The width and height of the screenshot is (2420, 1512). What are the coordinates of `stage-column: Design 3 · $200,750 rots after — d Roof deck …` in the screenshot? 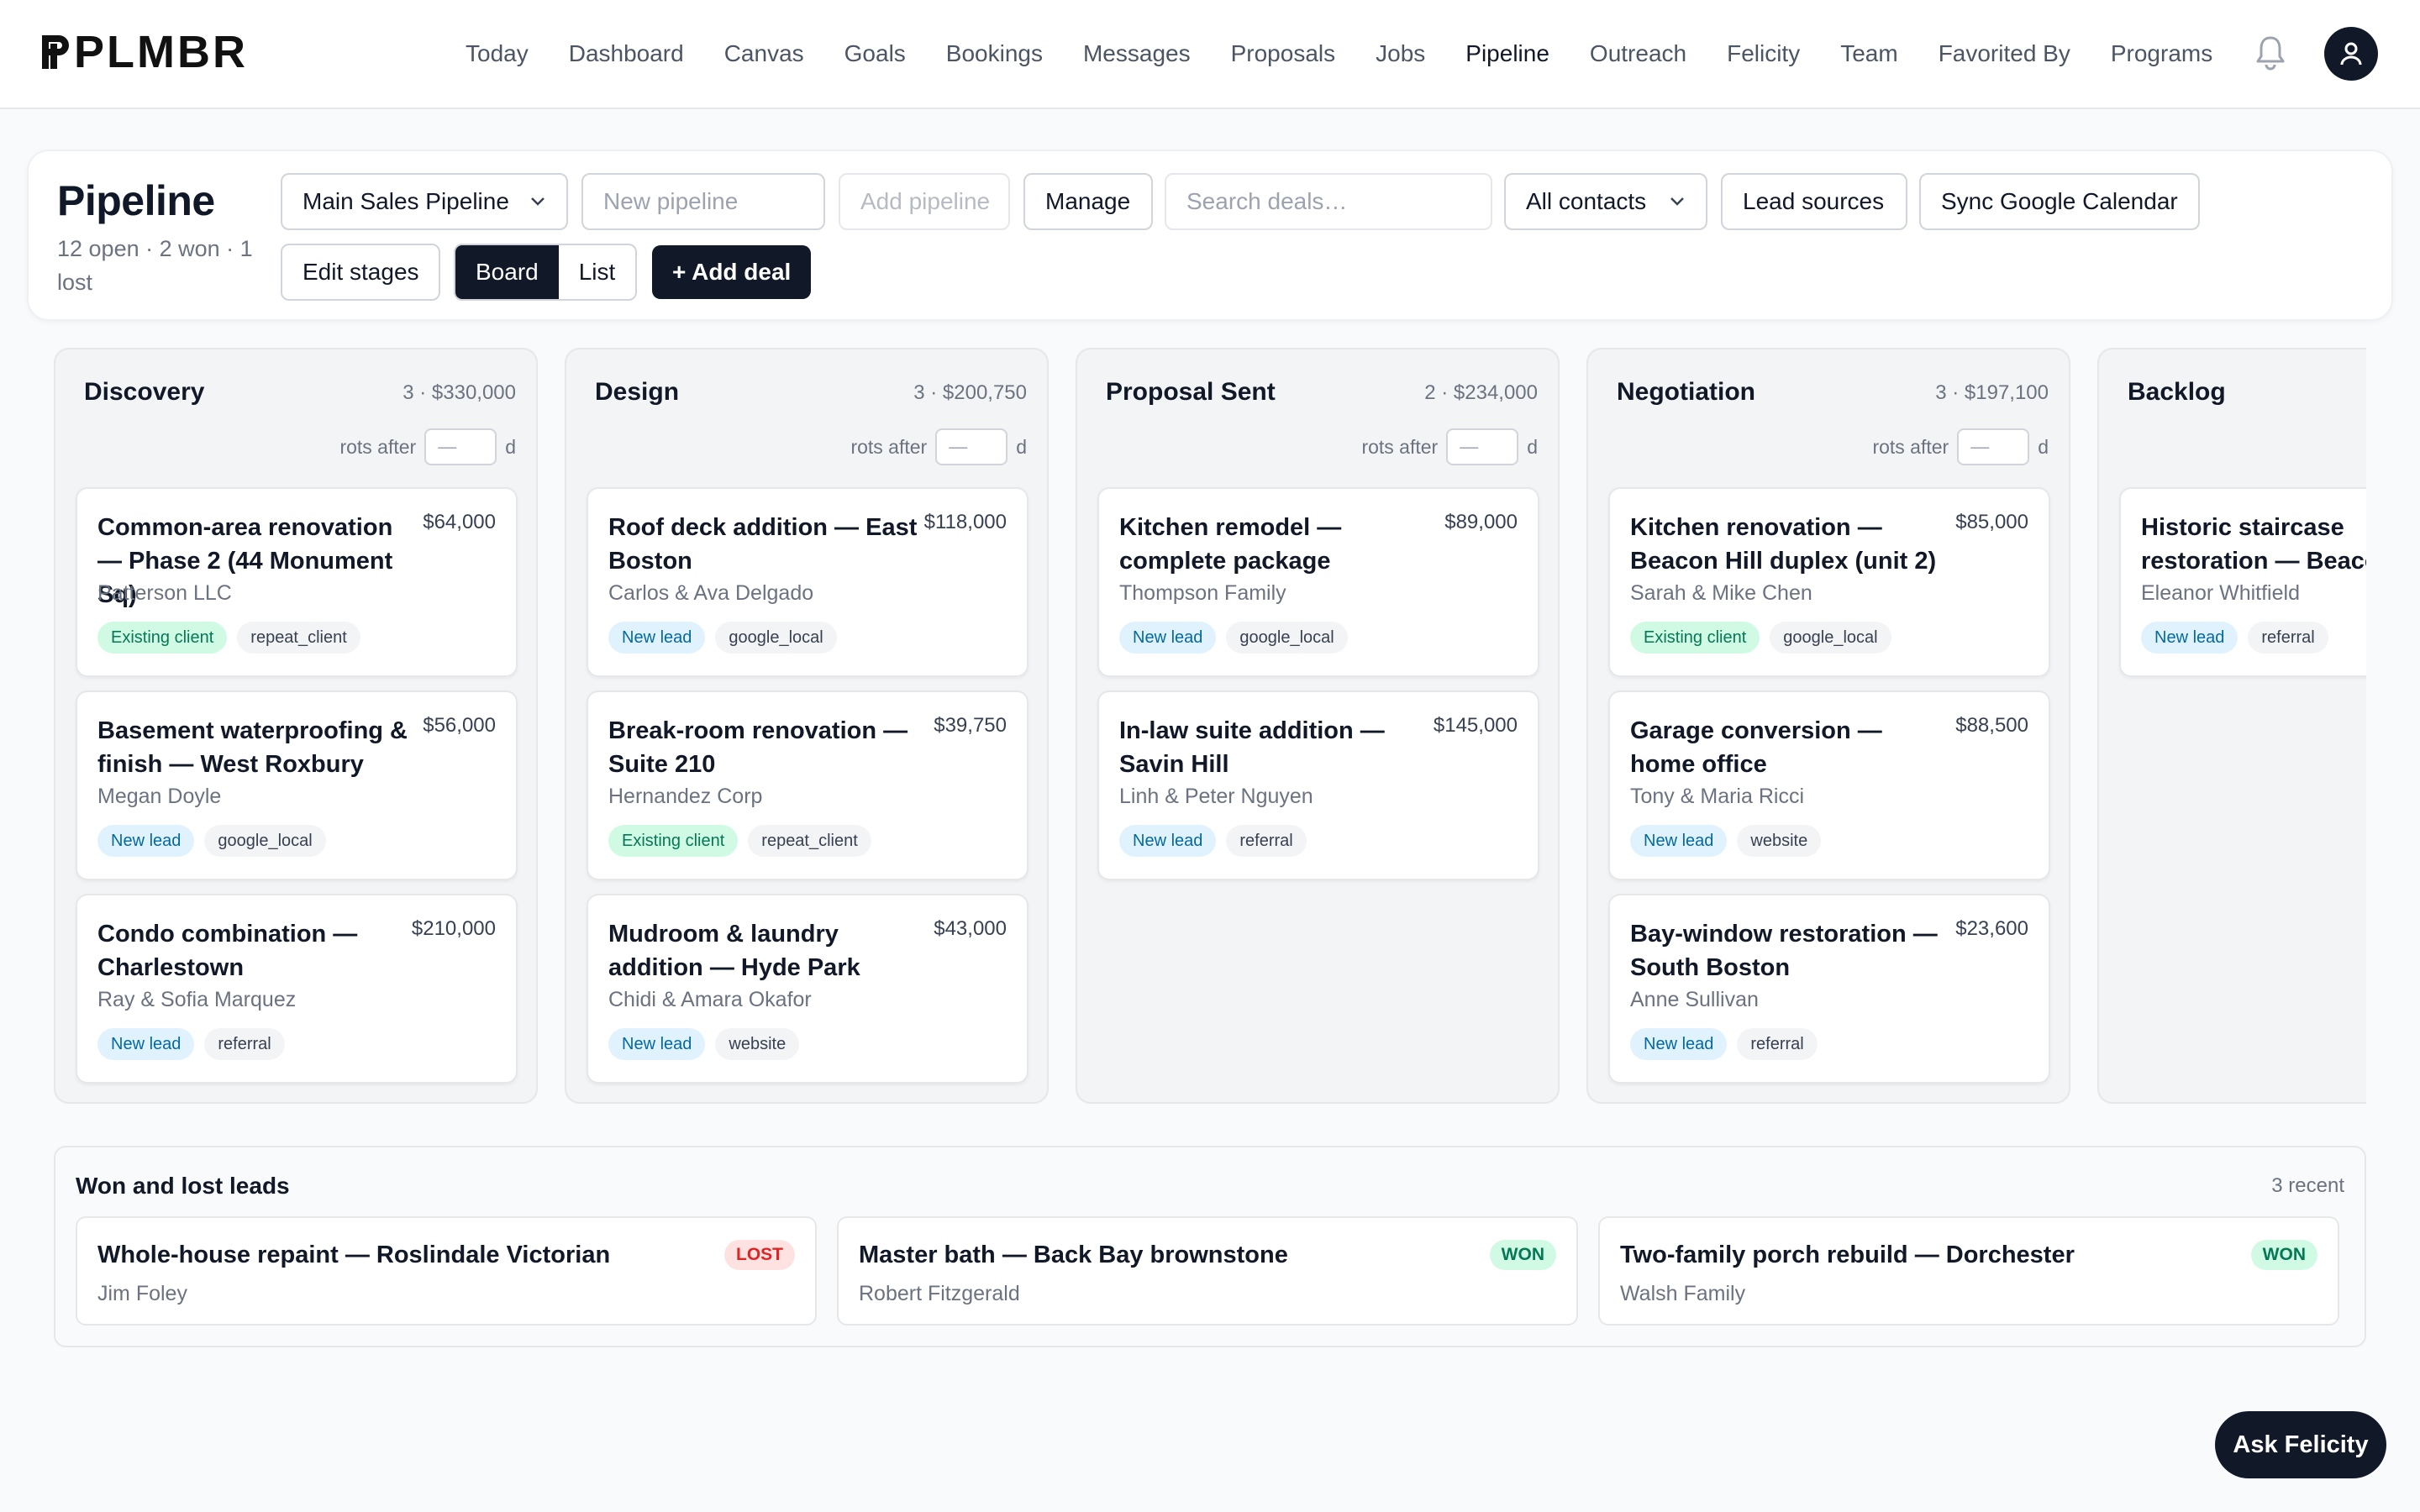 It's located at (807, 726).